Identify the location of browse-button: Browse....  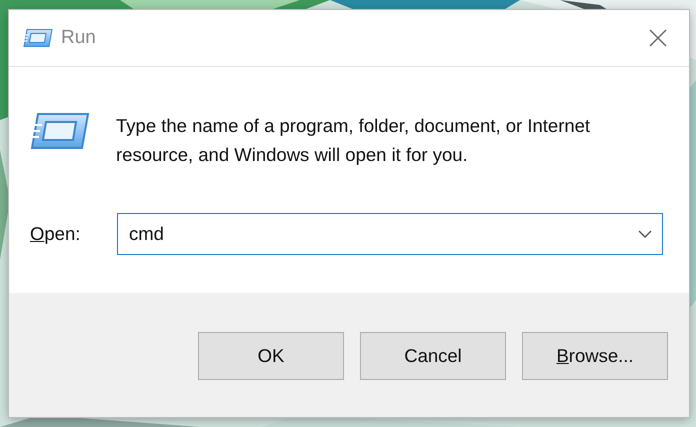
(595, 356).